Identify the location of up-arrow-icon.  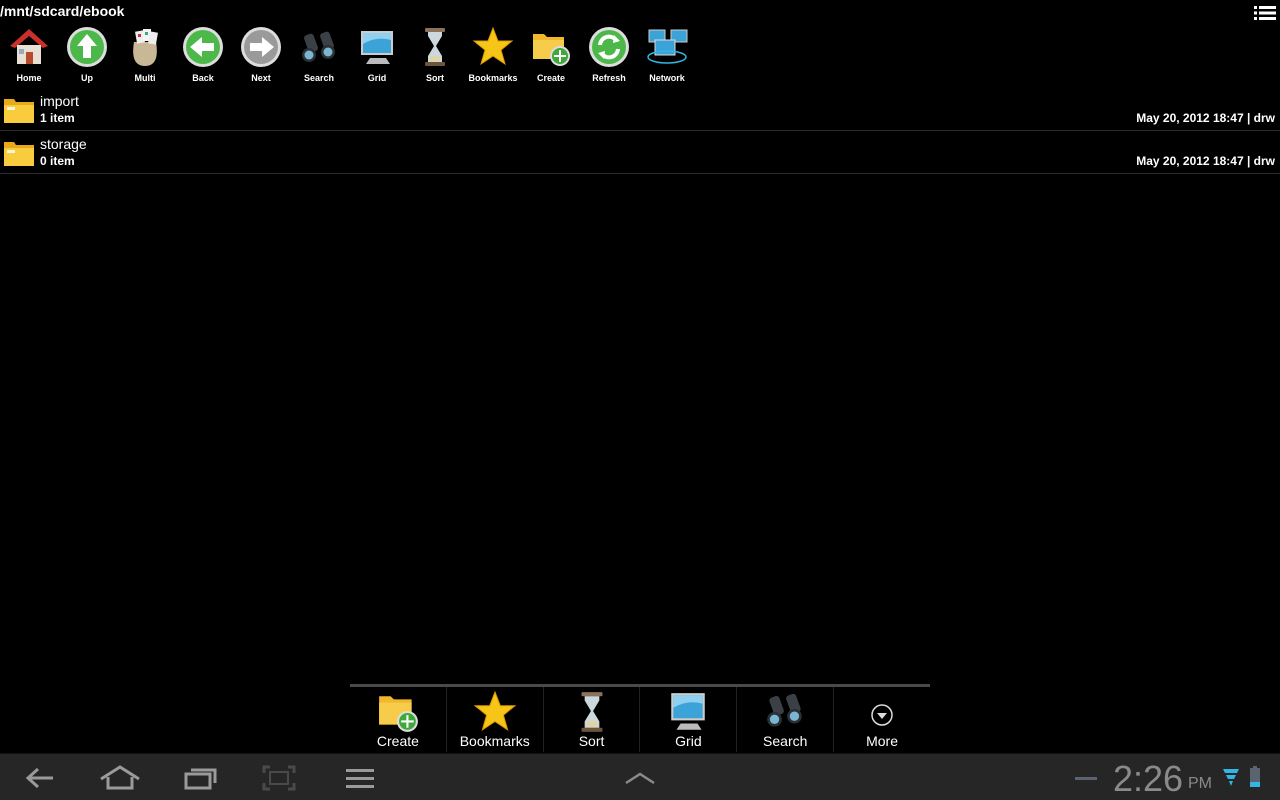
(87, 47).